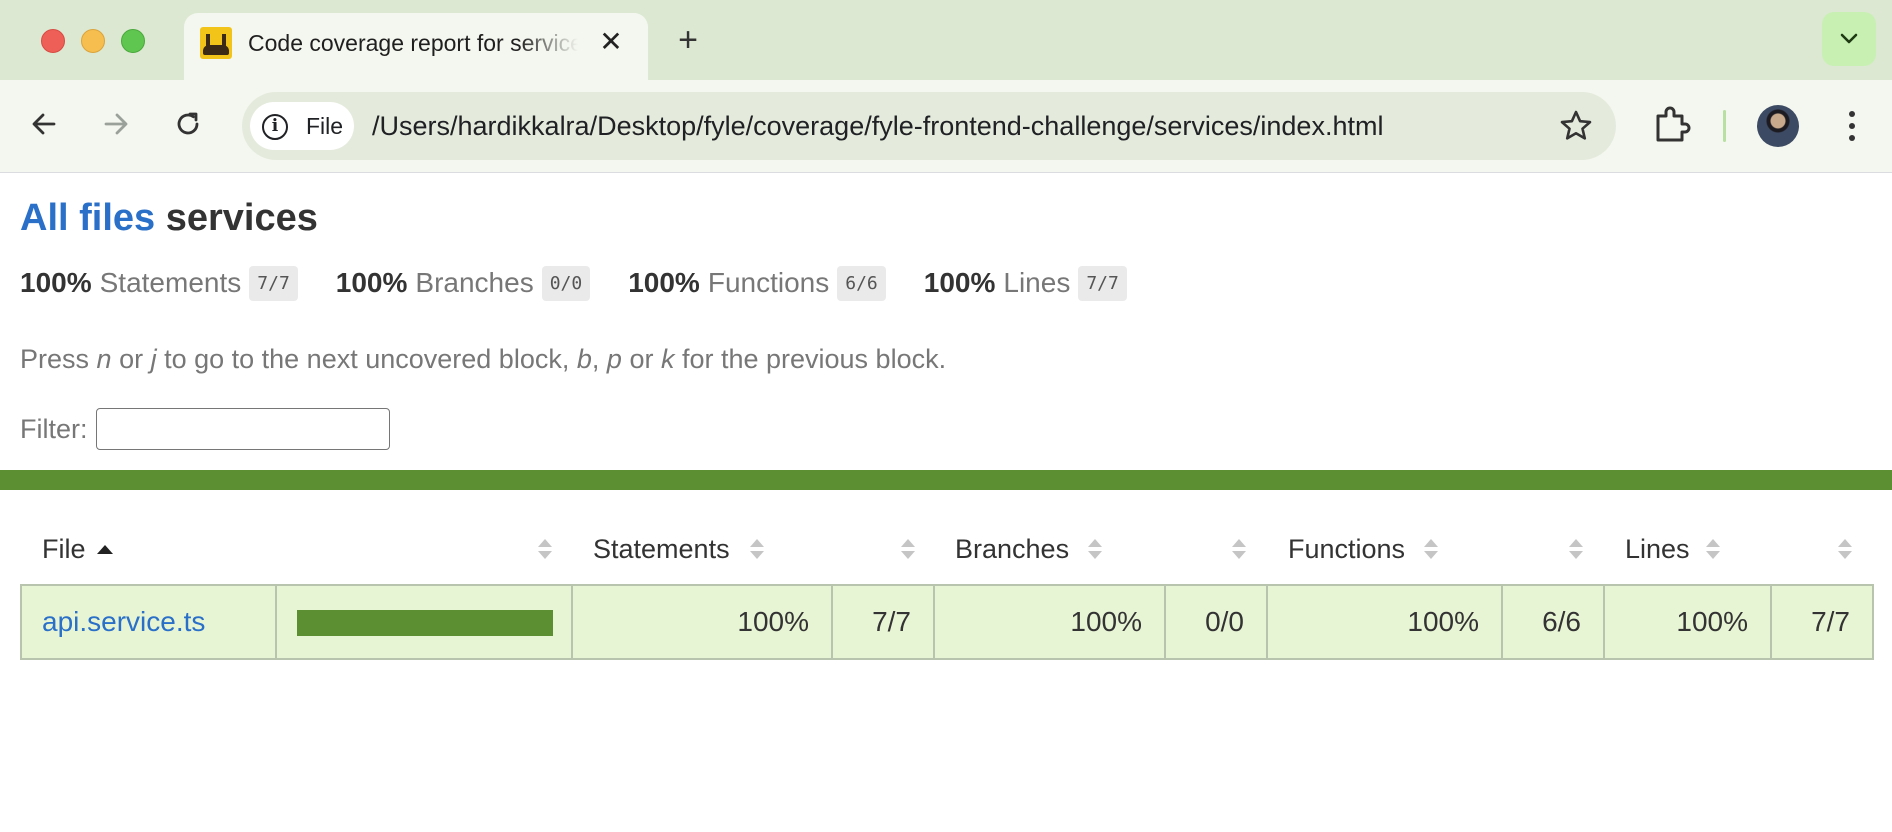 The height and width of the screenshot is (832, 1892). What do you see at coordinates (275, 127) in the screenshot?
I see `info-icon: i` at bounding box center [275, 127].